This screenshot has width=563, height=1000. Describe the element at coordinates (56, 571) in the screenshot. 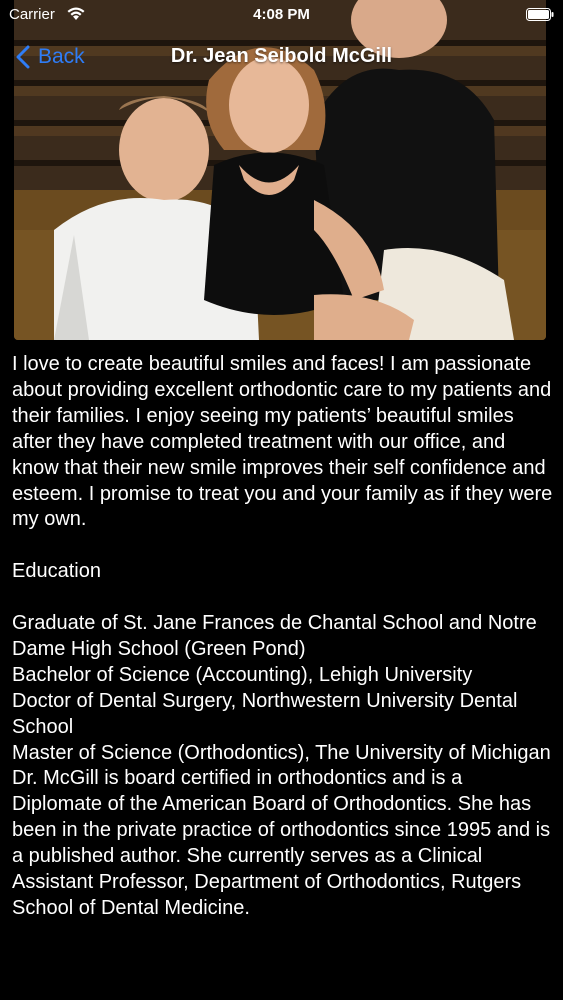

I see `education-heading: Education` at that location.